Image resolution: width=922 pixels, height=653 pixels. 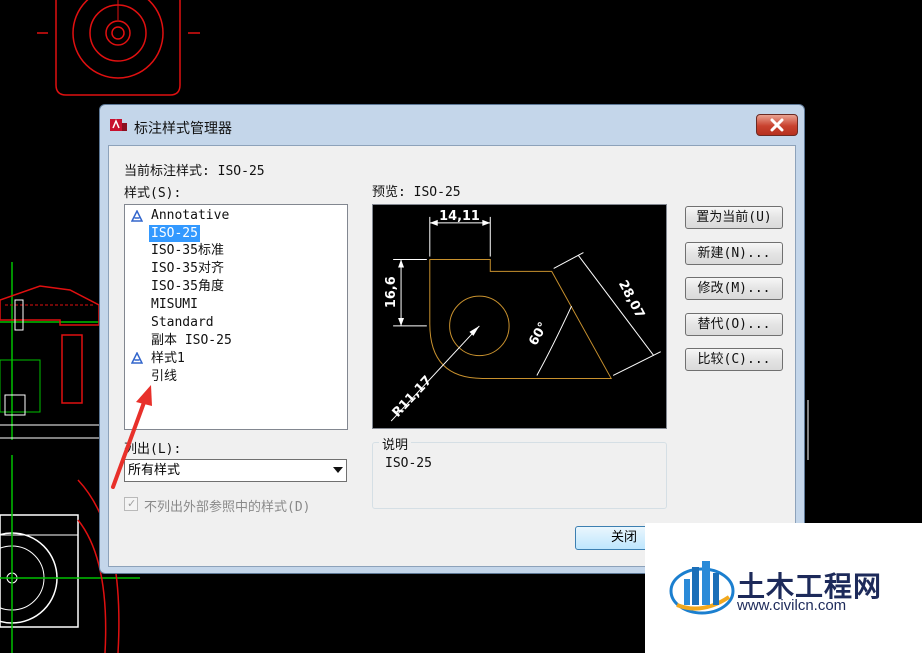 I want to click on style-item-annotative: Annotative, so click(x=190, y=215).